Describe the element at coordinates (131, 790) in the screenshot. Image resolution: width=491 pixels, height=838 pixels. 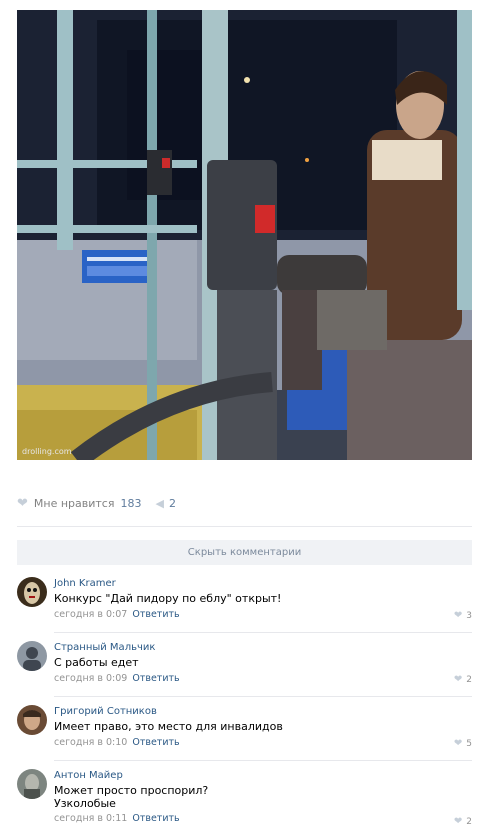
I see `comment-text: Может просто проспорил?` at that location.